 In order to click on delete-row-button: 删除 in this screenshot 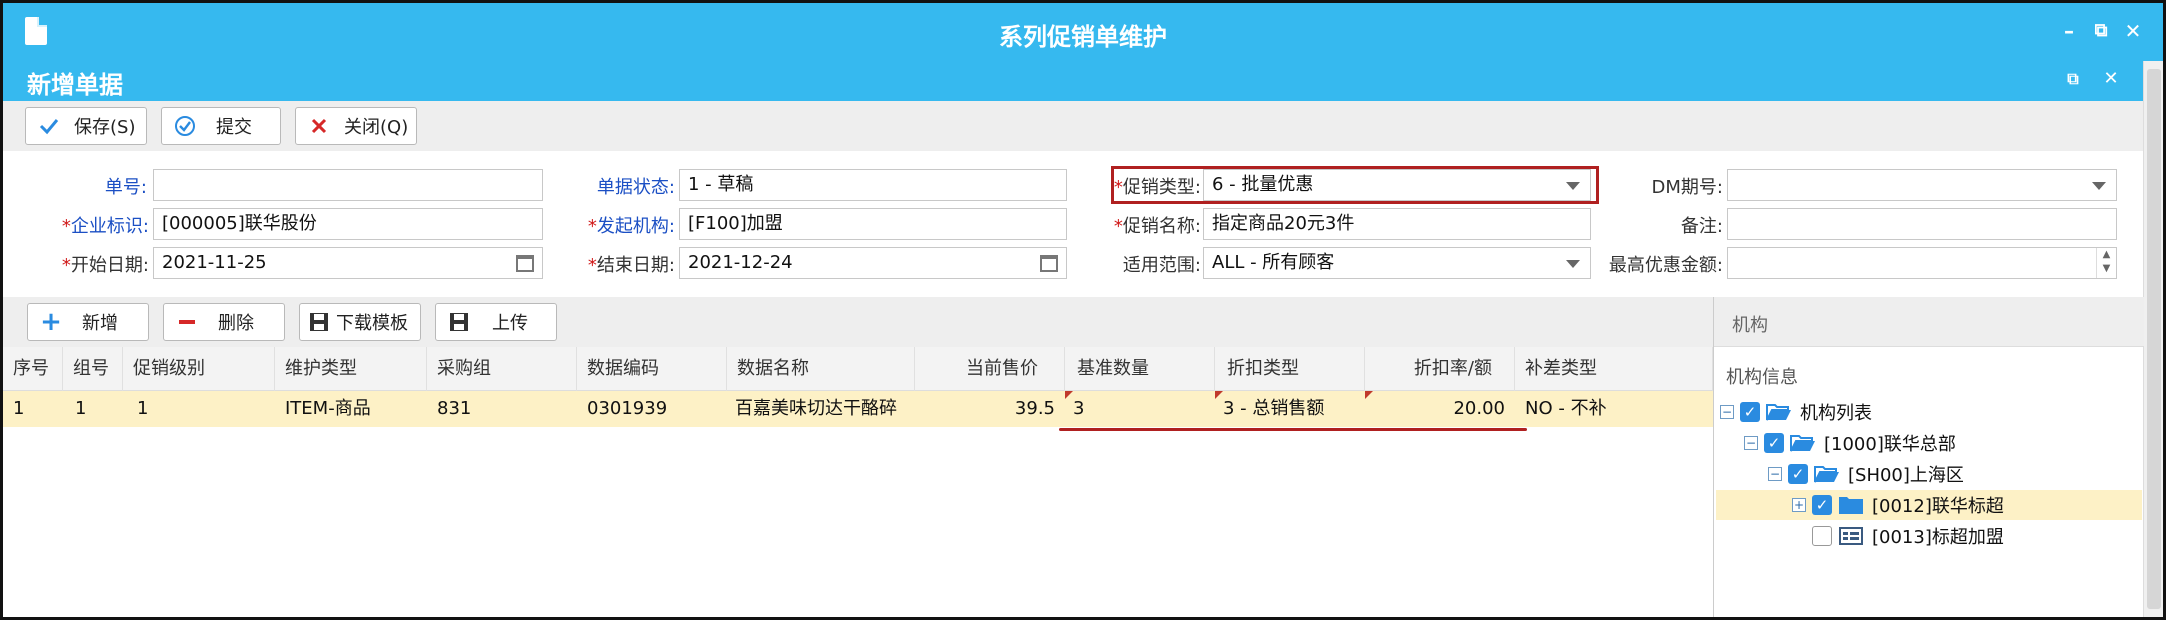, I will do `click(224, 322)`.